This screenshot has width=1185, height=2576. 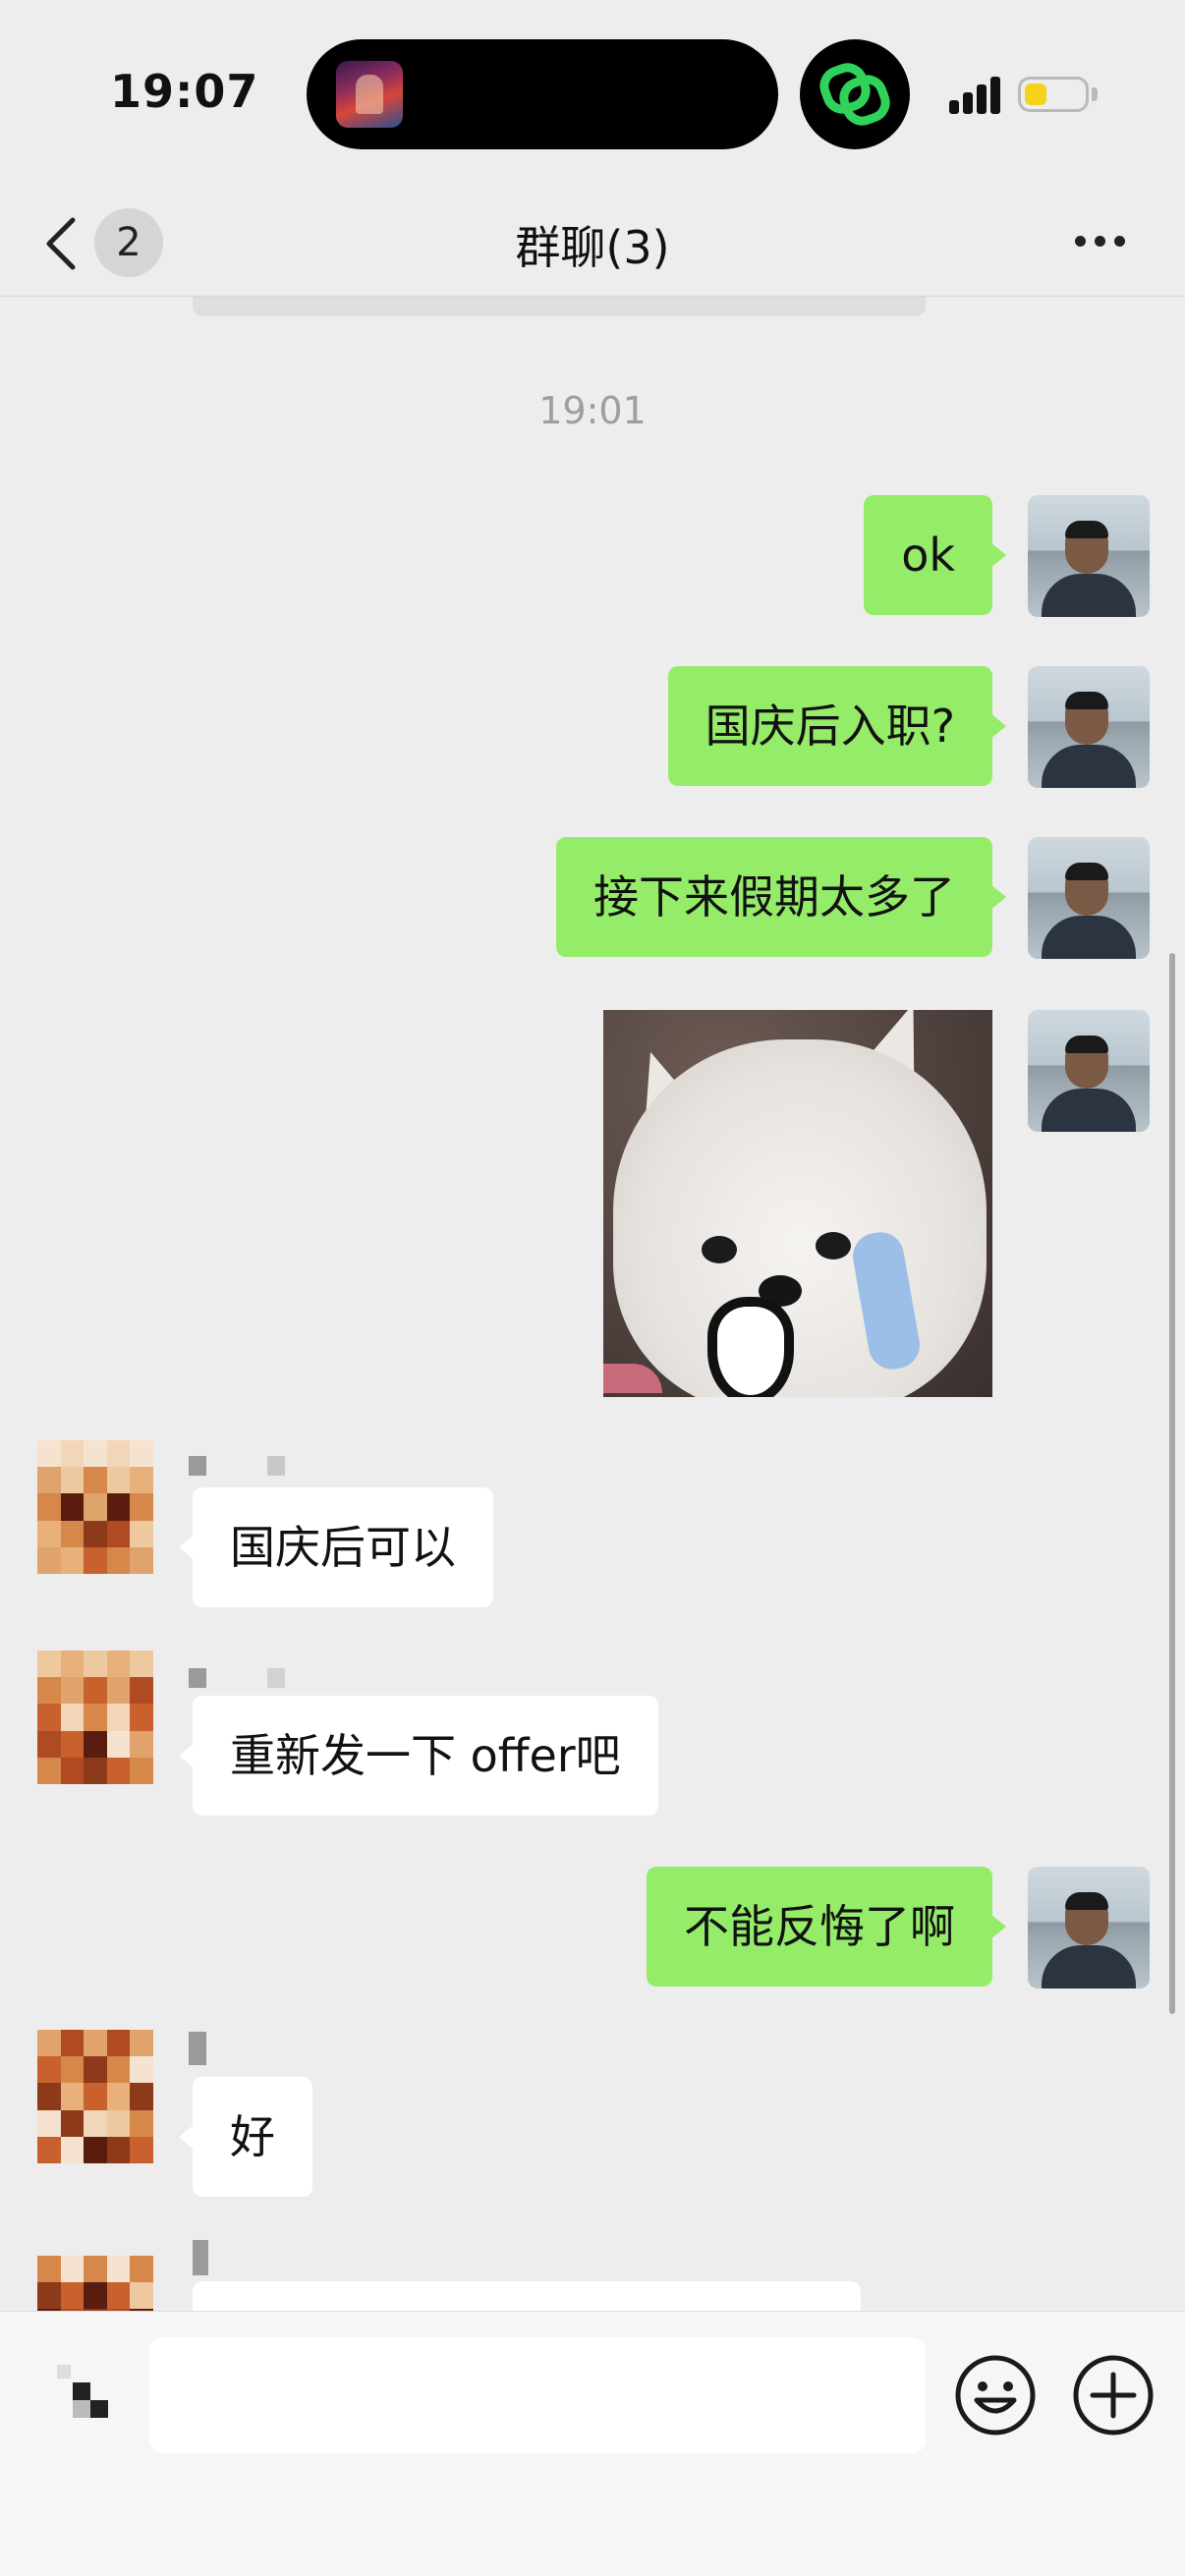 I want to click on received-message-partial, so click(x=527, y=2296).